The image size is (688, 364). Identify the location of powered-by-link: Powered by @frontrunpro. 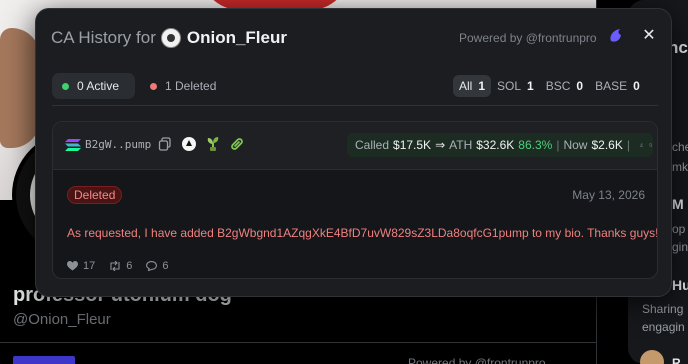
(528, 38).